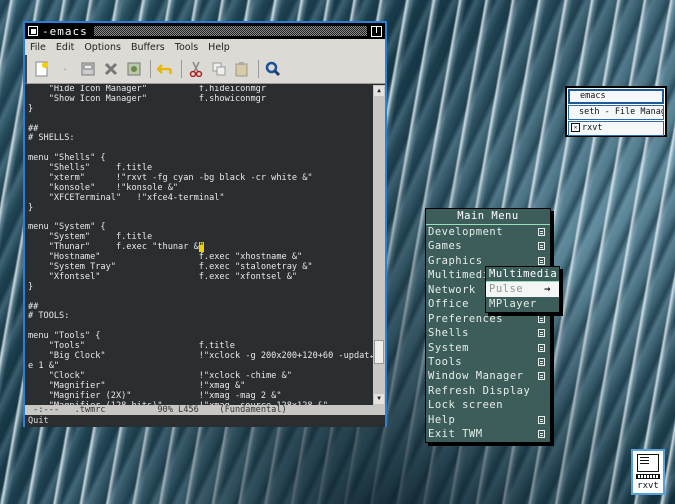  Describe the element at coordinates (111, 69) in the screenshot. I see `close-icon` at that location.